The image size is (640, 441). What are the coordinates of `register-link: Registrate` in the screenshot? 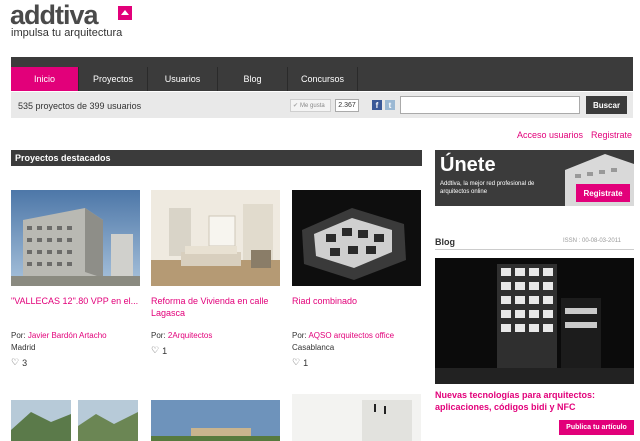 It's located at (611, 135).